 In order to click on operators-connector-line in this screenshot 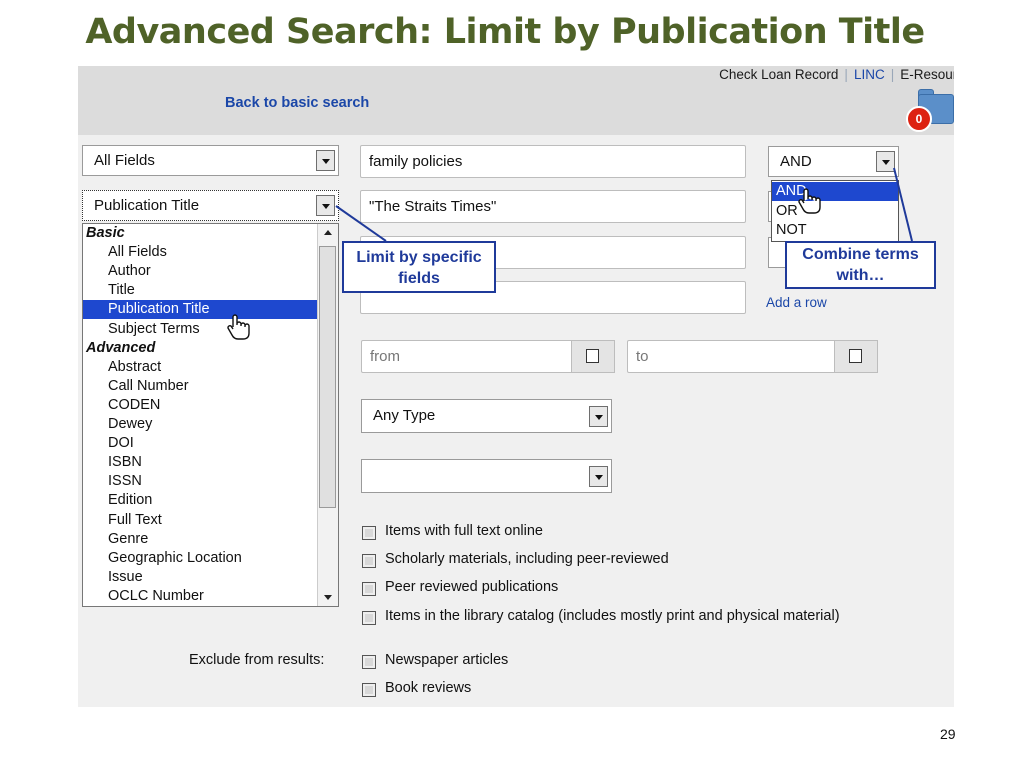, I will do `click(903, 204)`.